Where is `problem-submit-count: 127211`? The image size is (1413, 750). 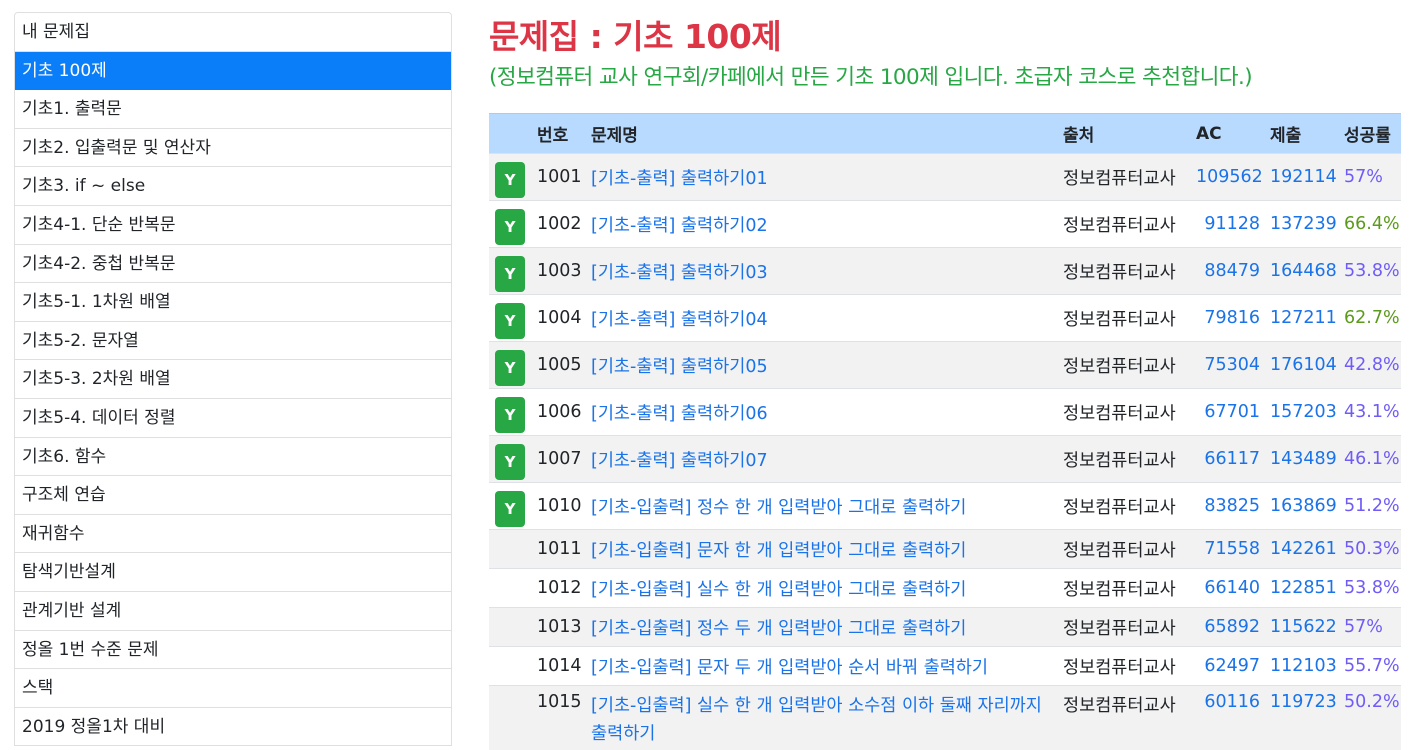
problem-submit-count: 127211 is located at coordinates (1303, 318).